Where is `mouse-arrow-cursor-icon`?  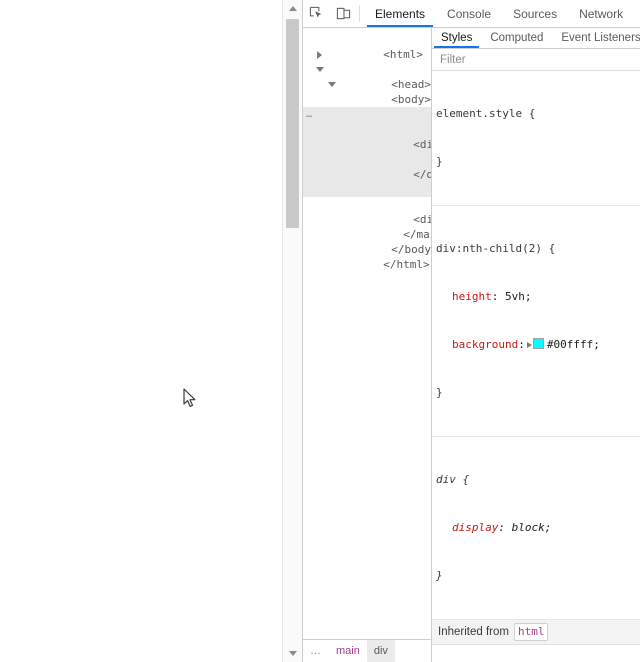 mouse-arrow-cursor-icon is located at coordinates (189, 398).